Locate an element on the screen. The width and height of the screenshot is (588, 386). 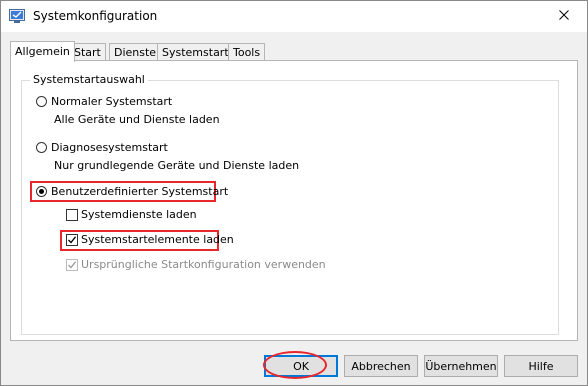
diagnostic-startup-radio is located at coordinates (41, 147).